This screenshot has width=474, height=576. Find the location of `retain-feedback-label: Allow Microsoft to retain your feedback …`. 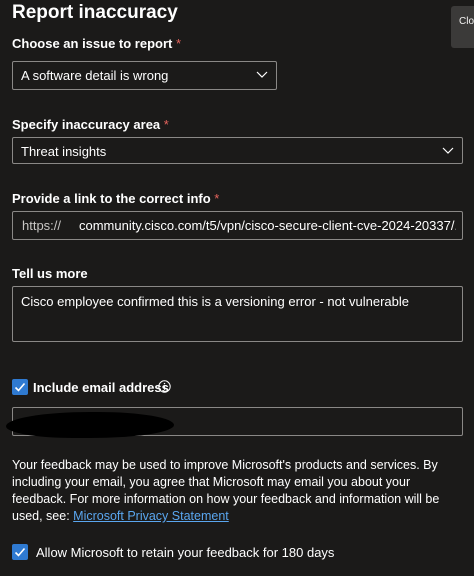

retain-feedback-label: Allow Microsoft to retain your feedback … is located at coordinates (185, 552).